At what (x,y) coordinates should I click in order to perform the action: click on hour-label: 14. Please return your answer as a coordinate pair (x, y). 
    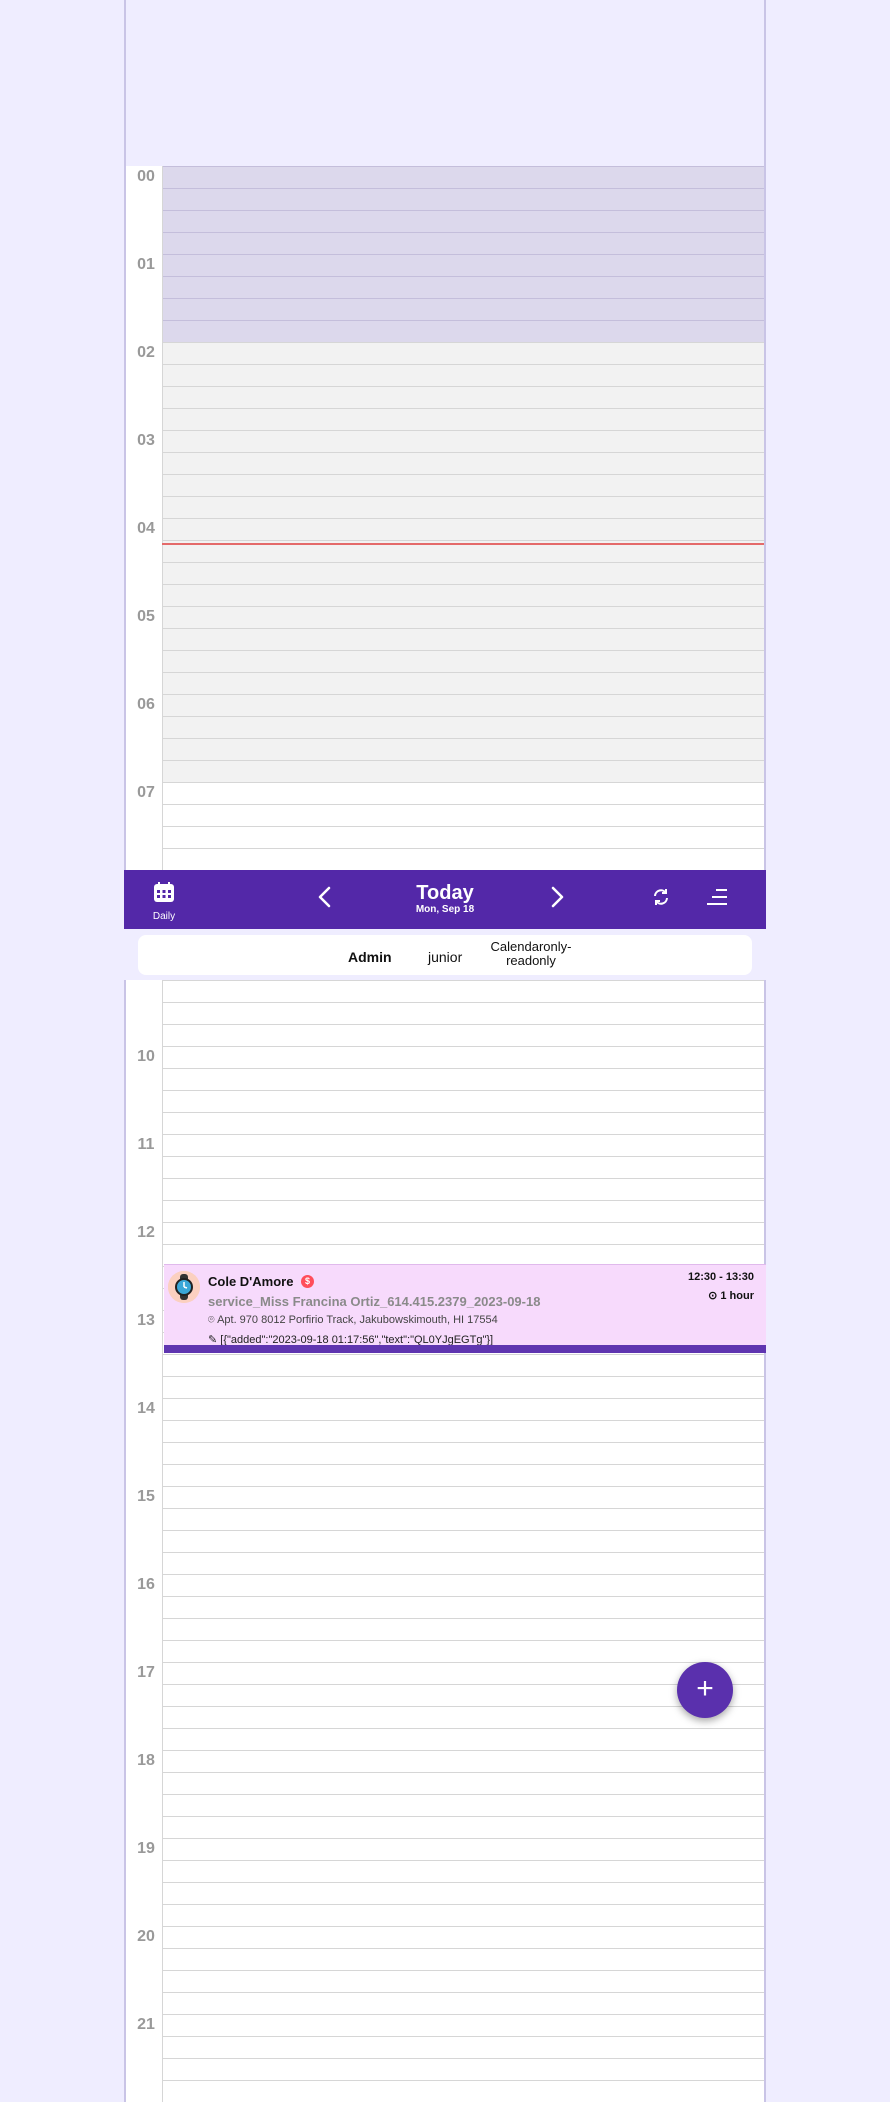
    Looking at the image, I should click on (146, 1408).